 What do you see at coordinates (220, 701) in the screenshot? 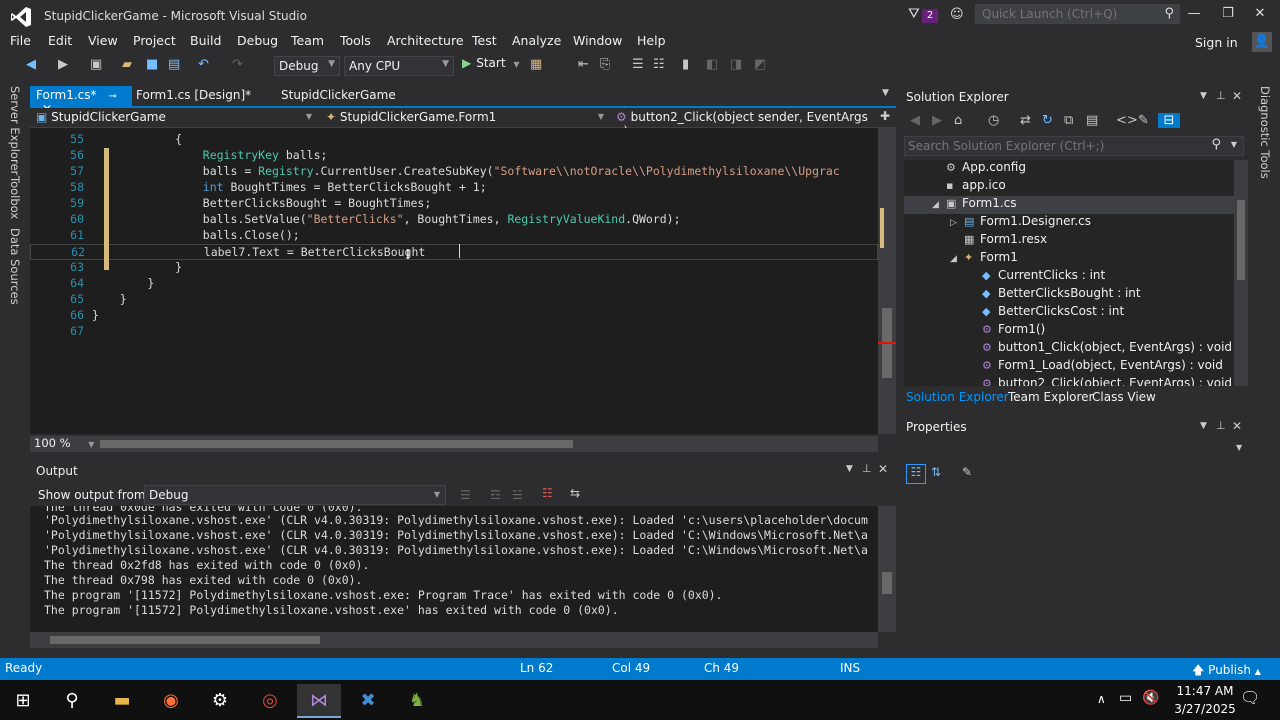
I see `settings-icon: ⚙` at bounding box center [220, 701].